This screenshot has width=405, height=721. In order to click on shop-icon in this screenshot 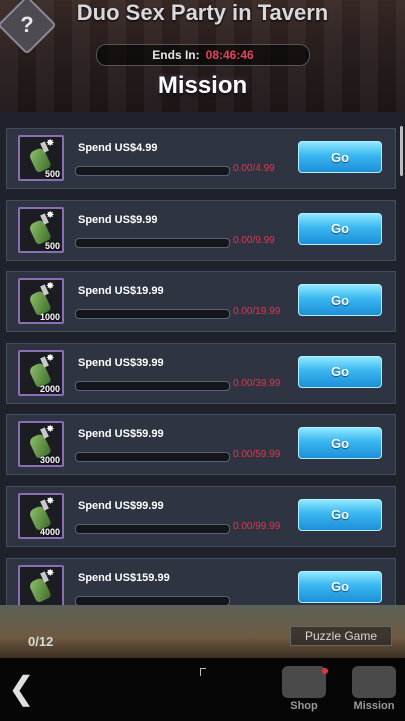, I will do `click(304, 682)`.